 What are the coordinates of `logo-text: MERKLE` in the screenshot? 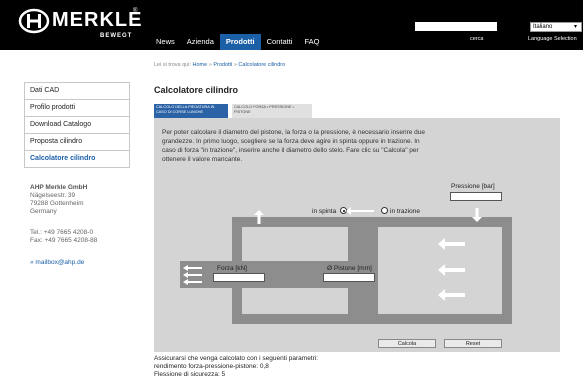 It's located at (97, 20).